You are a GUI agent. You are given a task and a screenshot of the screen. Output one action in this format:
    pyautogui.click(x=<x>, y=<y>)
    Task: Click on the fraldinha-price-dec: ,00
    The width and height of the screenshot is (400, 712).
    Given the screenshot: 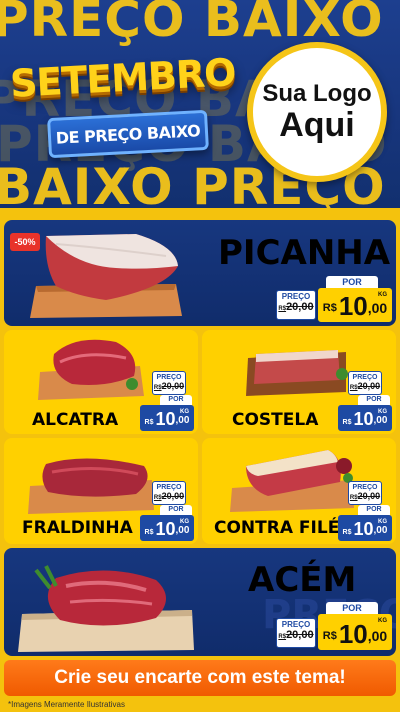 What is the action you would take?
    pyautogui.click(x=182, y=530)
    